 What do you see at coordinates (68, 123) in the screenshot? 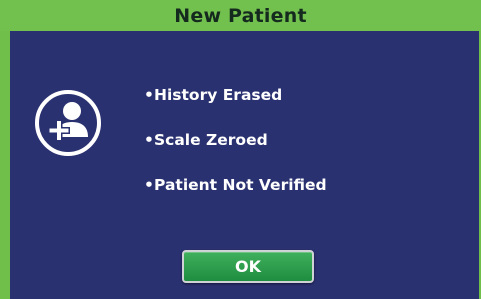
I see `patient-add-icon` at bounding box center [68, 123].